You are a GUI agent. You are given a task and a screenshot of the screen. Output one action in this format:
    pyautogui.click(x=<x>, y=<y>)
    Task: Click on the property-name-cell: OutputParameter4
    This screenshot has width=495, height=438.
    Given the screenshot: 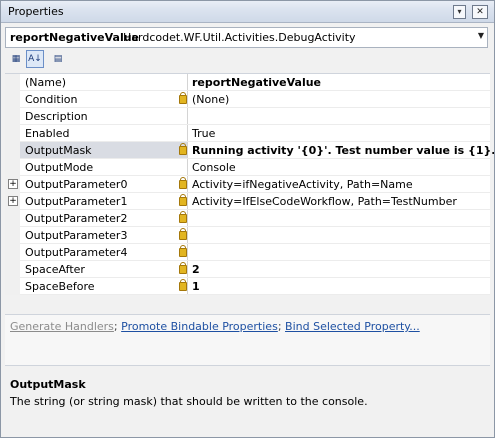 What is the action you would take?
    pyautogui.click(x=103, y=252)
    